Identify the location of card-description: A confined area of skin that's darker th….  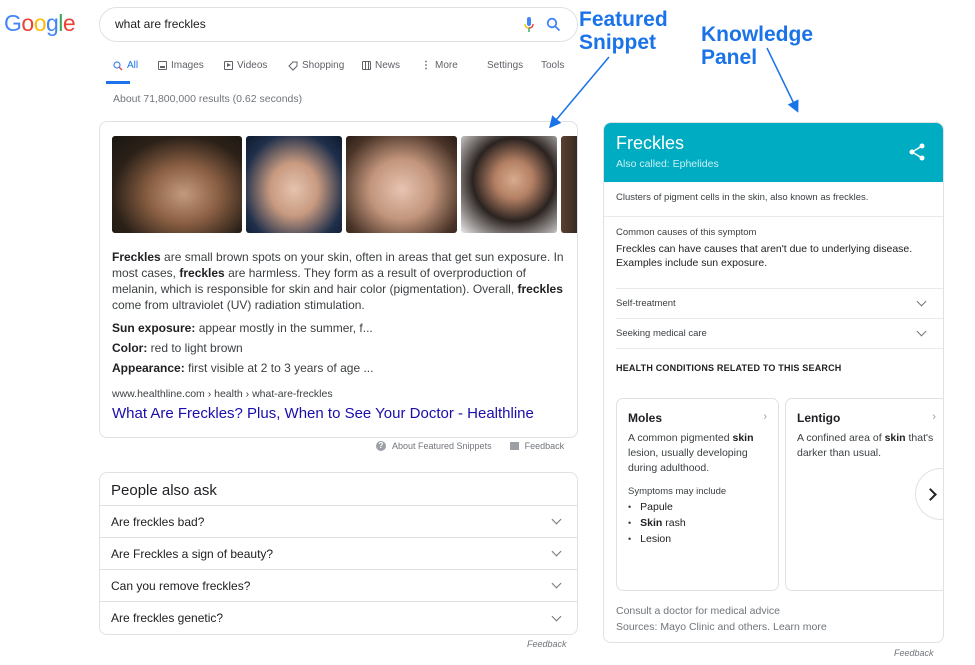
(866, 446).